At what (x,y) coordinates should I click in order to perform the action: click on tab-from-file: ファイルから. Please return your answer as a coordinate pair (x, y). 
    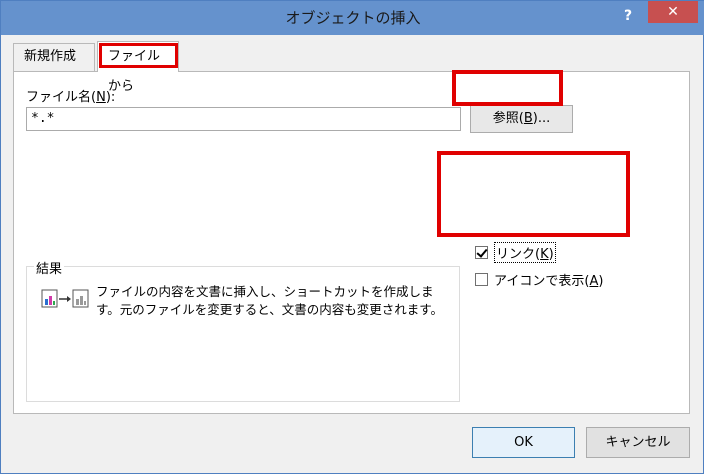
    Looking at the image, I should click on (138, 67).